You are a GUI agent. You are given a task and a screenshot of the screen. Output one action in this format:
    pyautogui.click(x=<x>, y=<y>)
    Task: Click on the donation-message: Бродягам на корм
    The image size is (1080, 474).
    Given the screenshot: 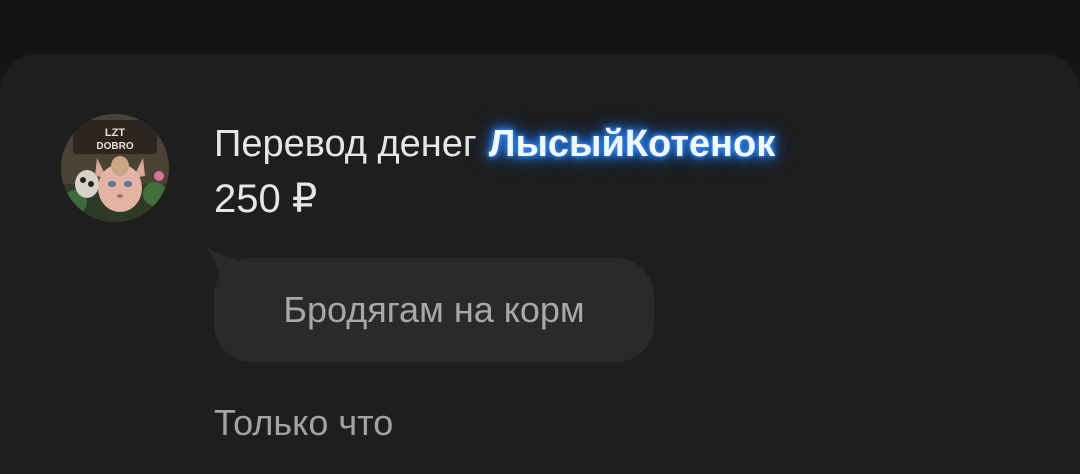 What is the action you would take?
    pyautogui.click(x=434, y=309)
    